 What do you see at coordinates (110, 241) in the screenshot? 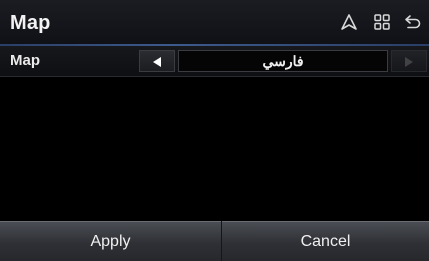
I see `apply-button: Apply` at bounding box center [110, 241].